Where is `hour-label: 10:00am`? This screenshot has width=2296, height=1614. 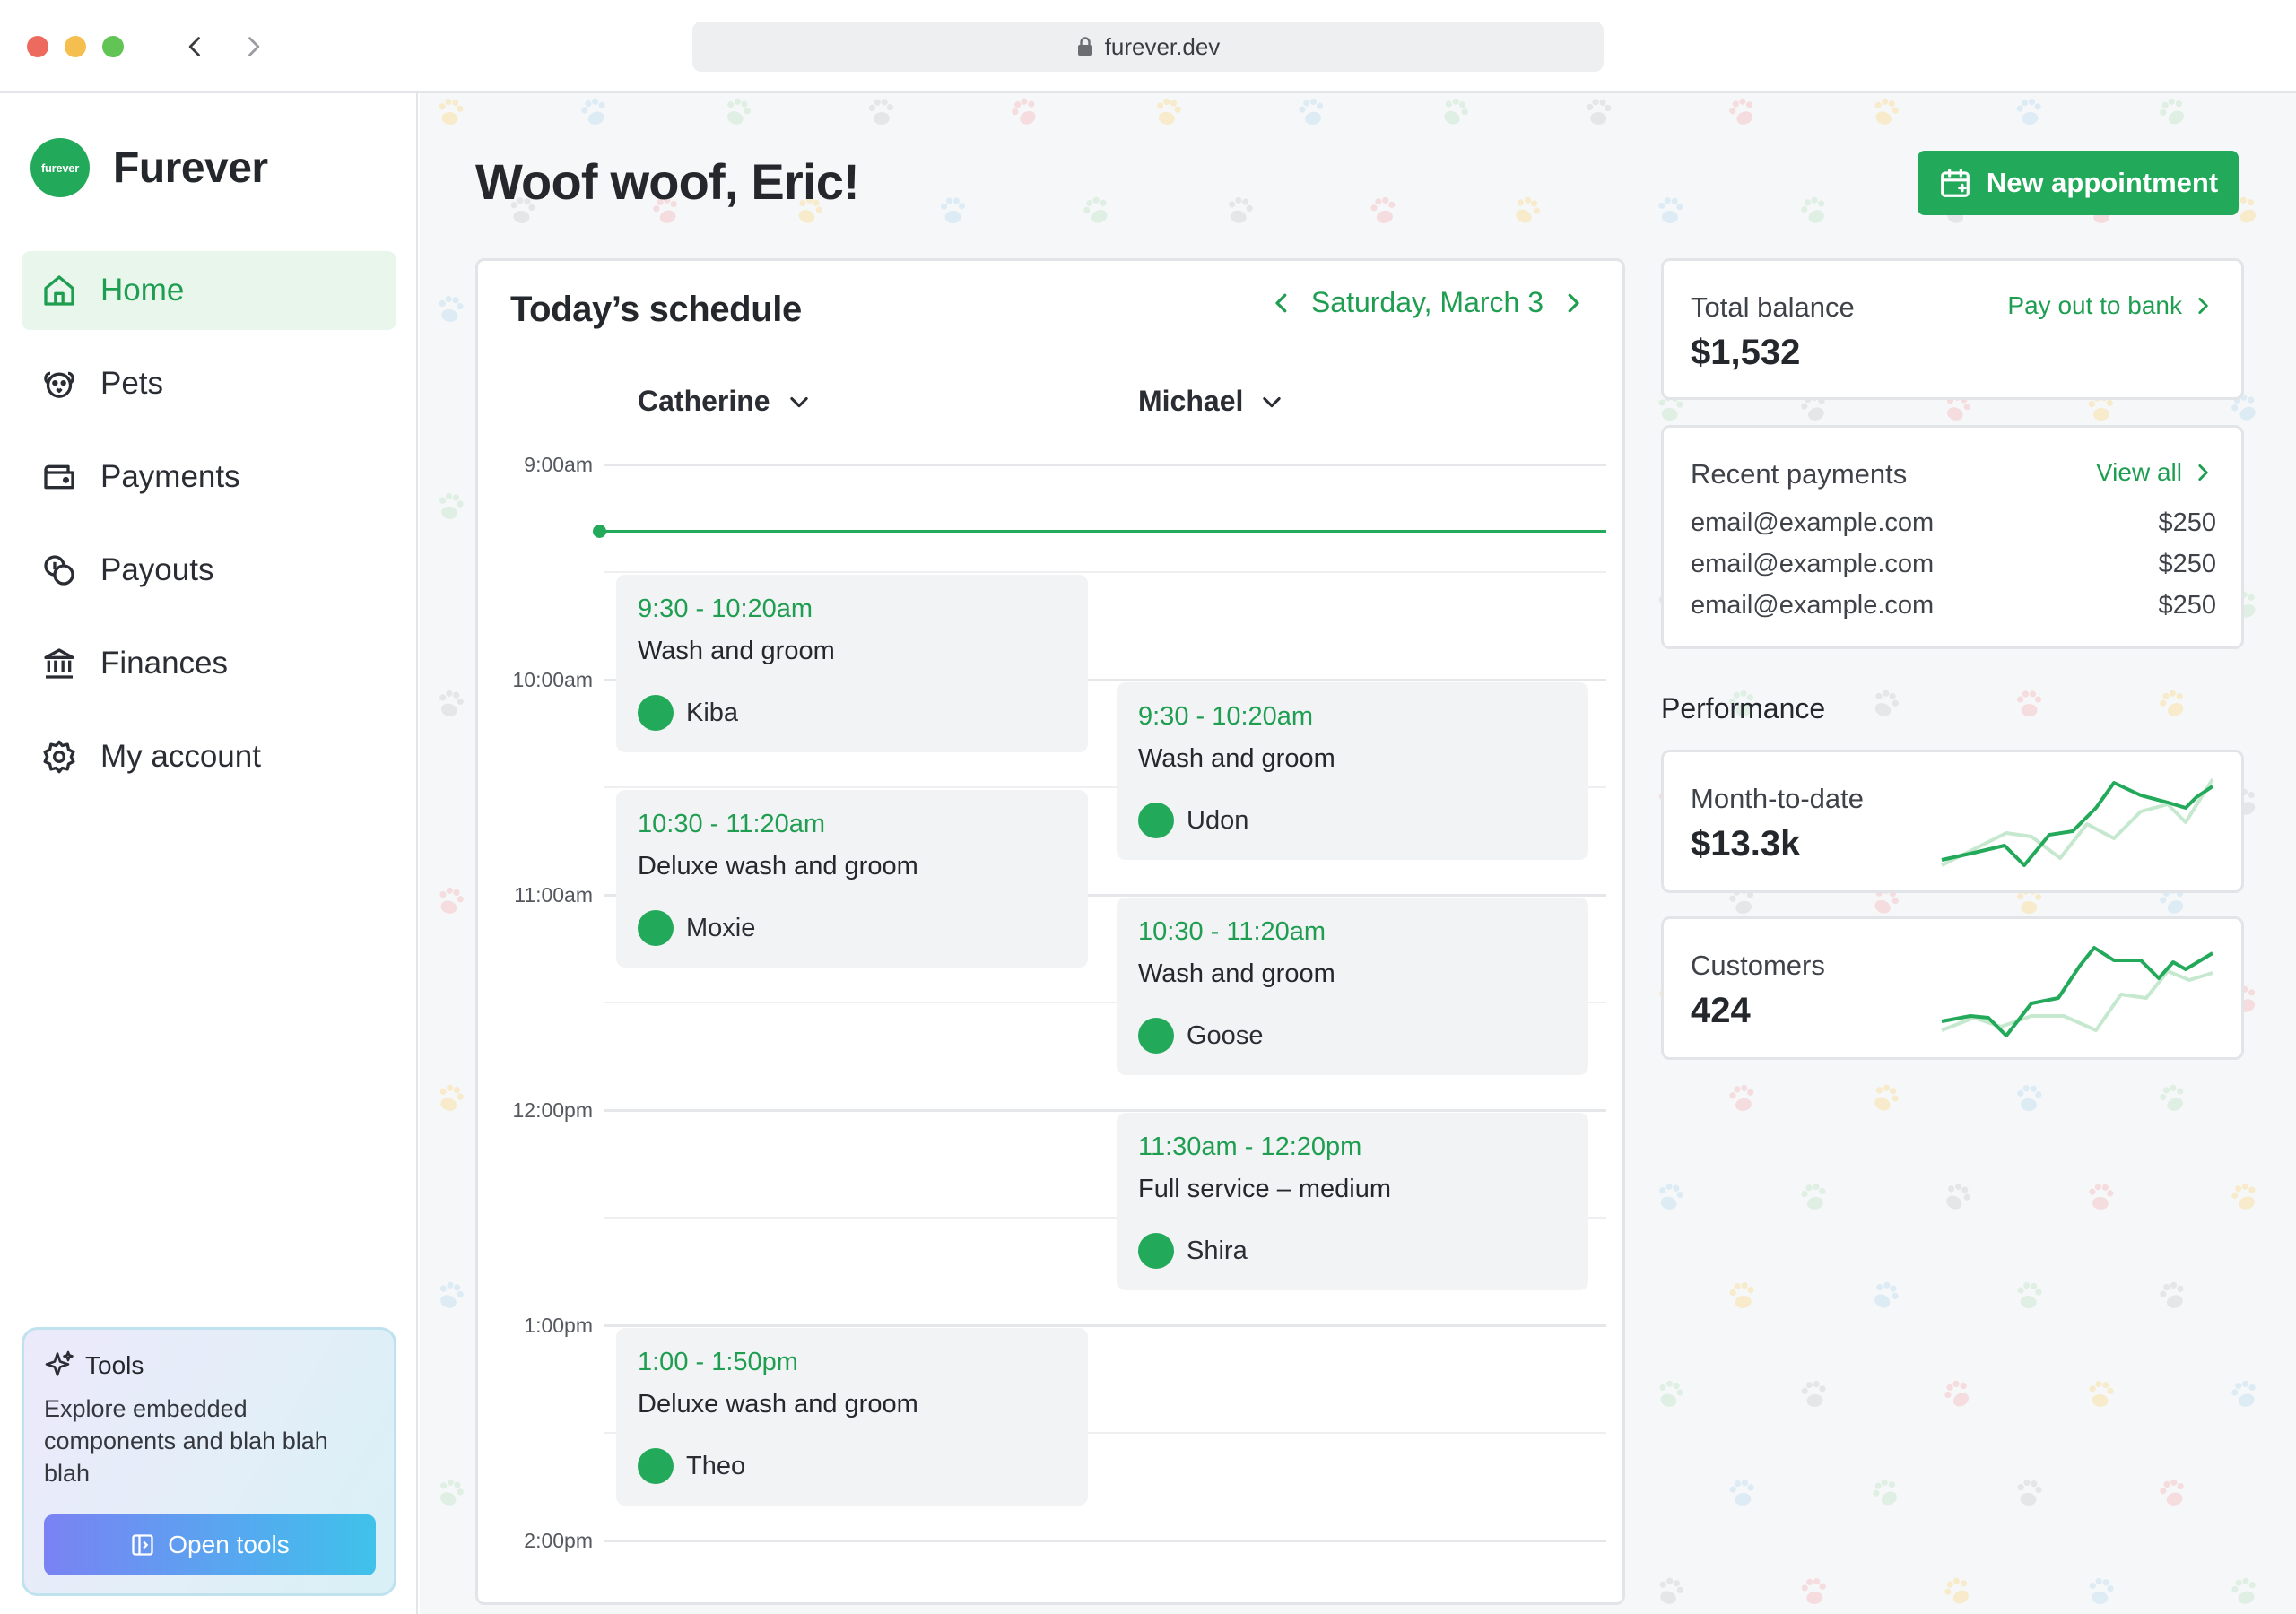 hour-label: 10:00am is located at coordinates (552, 679).